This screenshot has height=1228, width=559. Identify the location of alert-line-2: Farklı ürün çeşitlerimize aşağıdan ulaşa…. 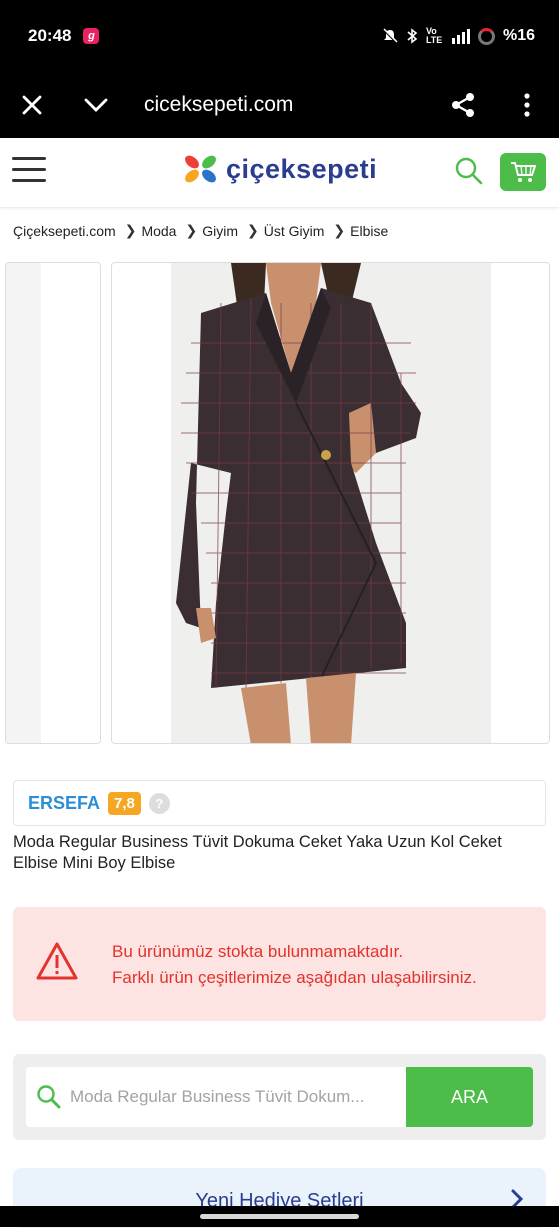
(294, 977).